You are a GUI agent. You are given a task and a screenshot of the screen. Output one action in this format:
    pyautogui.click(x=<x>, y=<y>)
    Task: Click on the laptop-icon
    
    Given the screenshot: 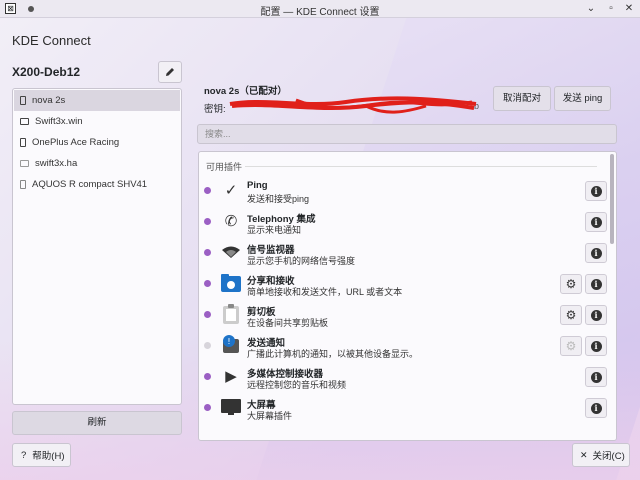 What is the action you would take?
    pyautogui.click(x=24, y=121)
    